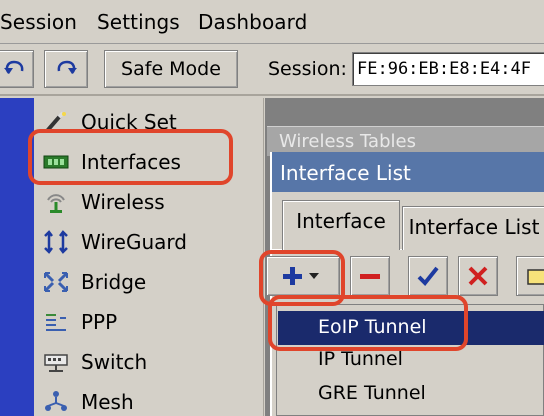  I want to click on sidebar-item-label: Mesh, so click(107, 402).